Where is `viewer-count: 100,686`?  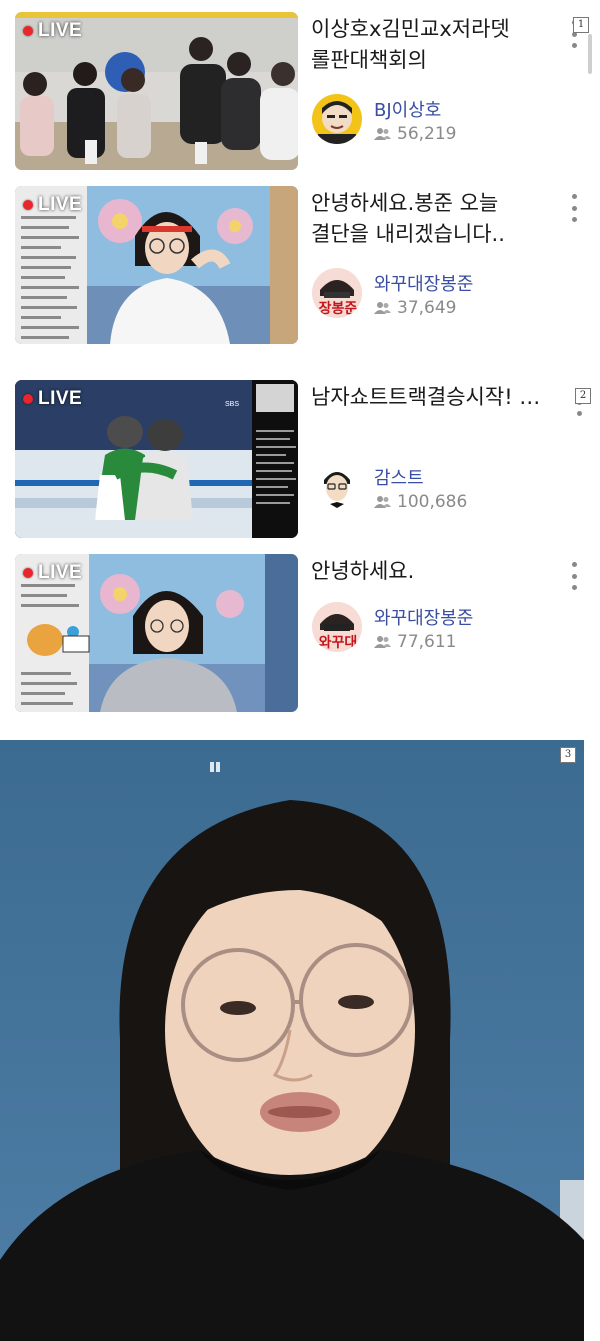
viewer-count: 100,686 is located at coordinates (420, 502).